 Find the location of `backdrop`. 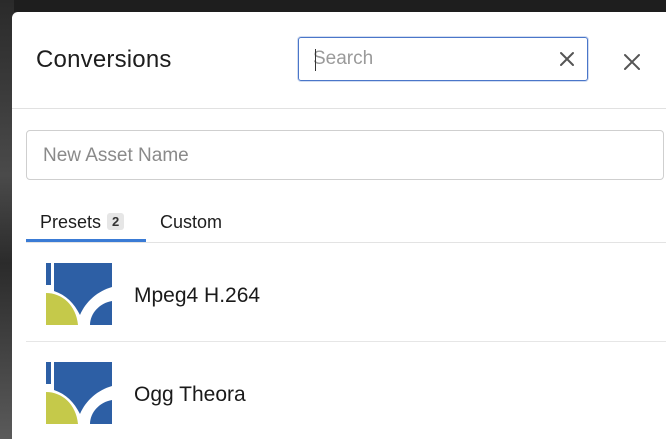

backdrop is located at coordinates (333, 6).